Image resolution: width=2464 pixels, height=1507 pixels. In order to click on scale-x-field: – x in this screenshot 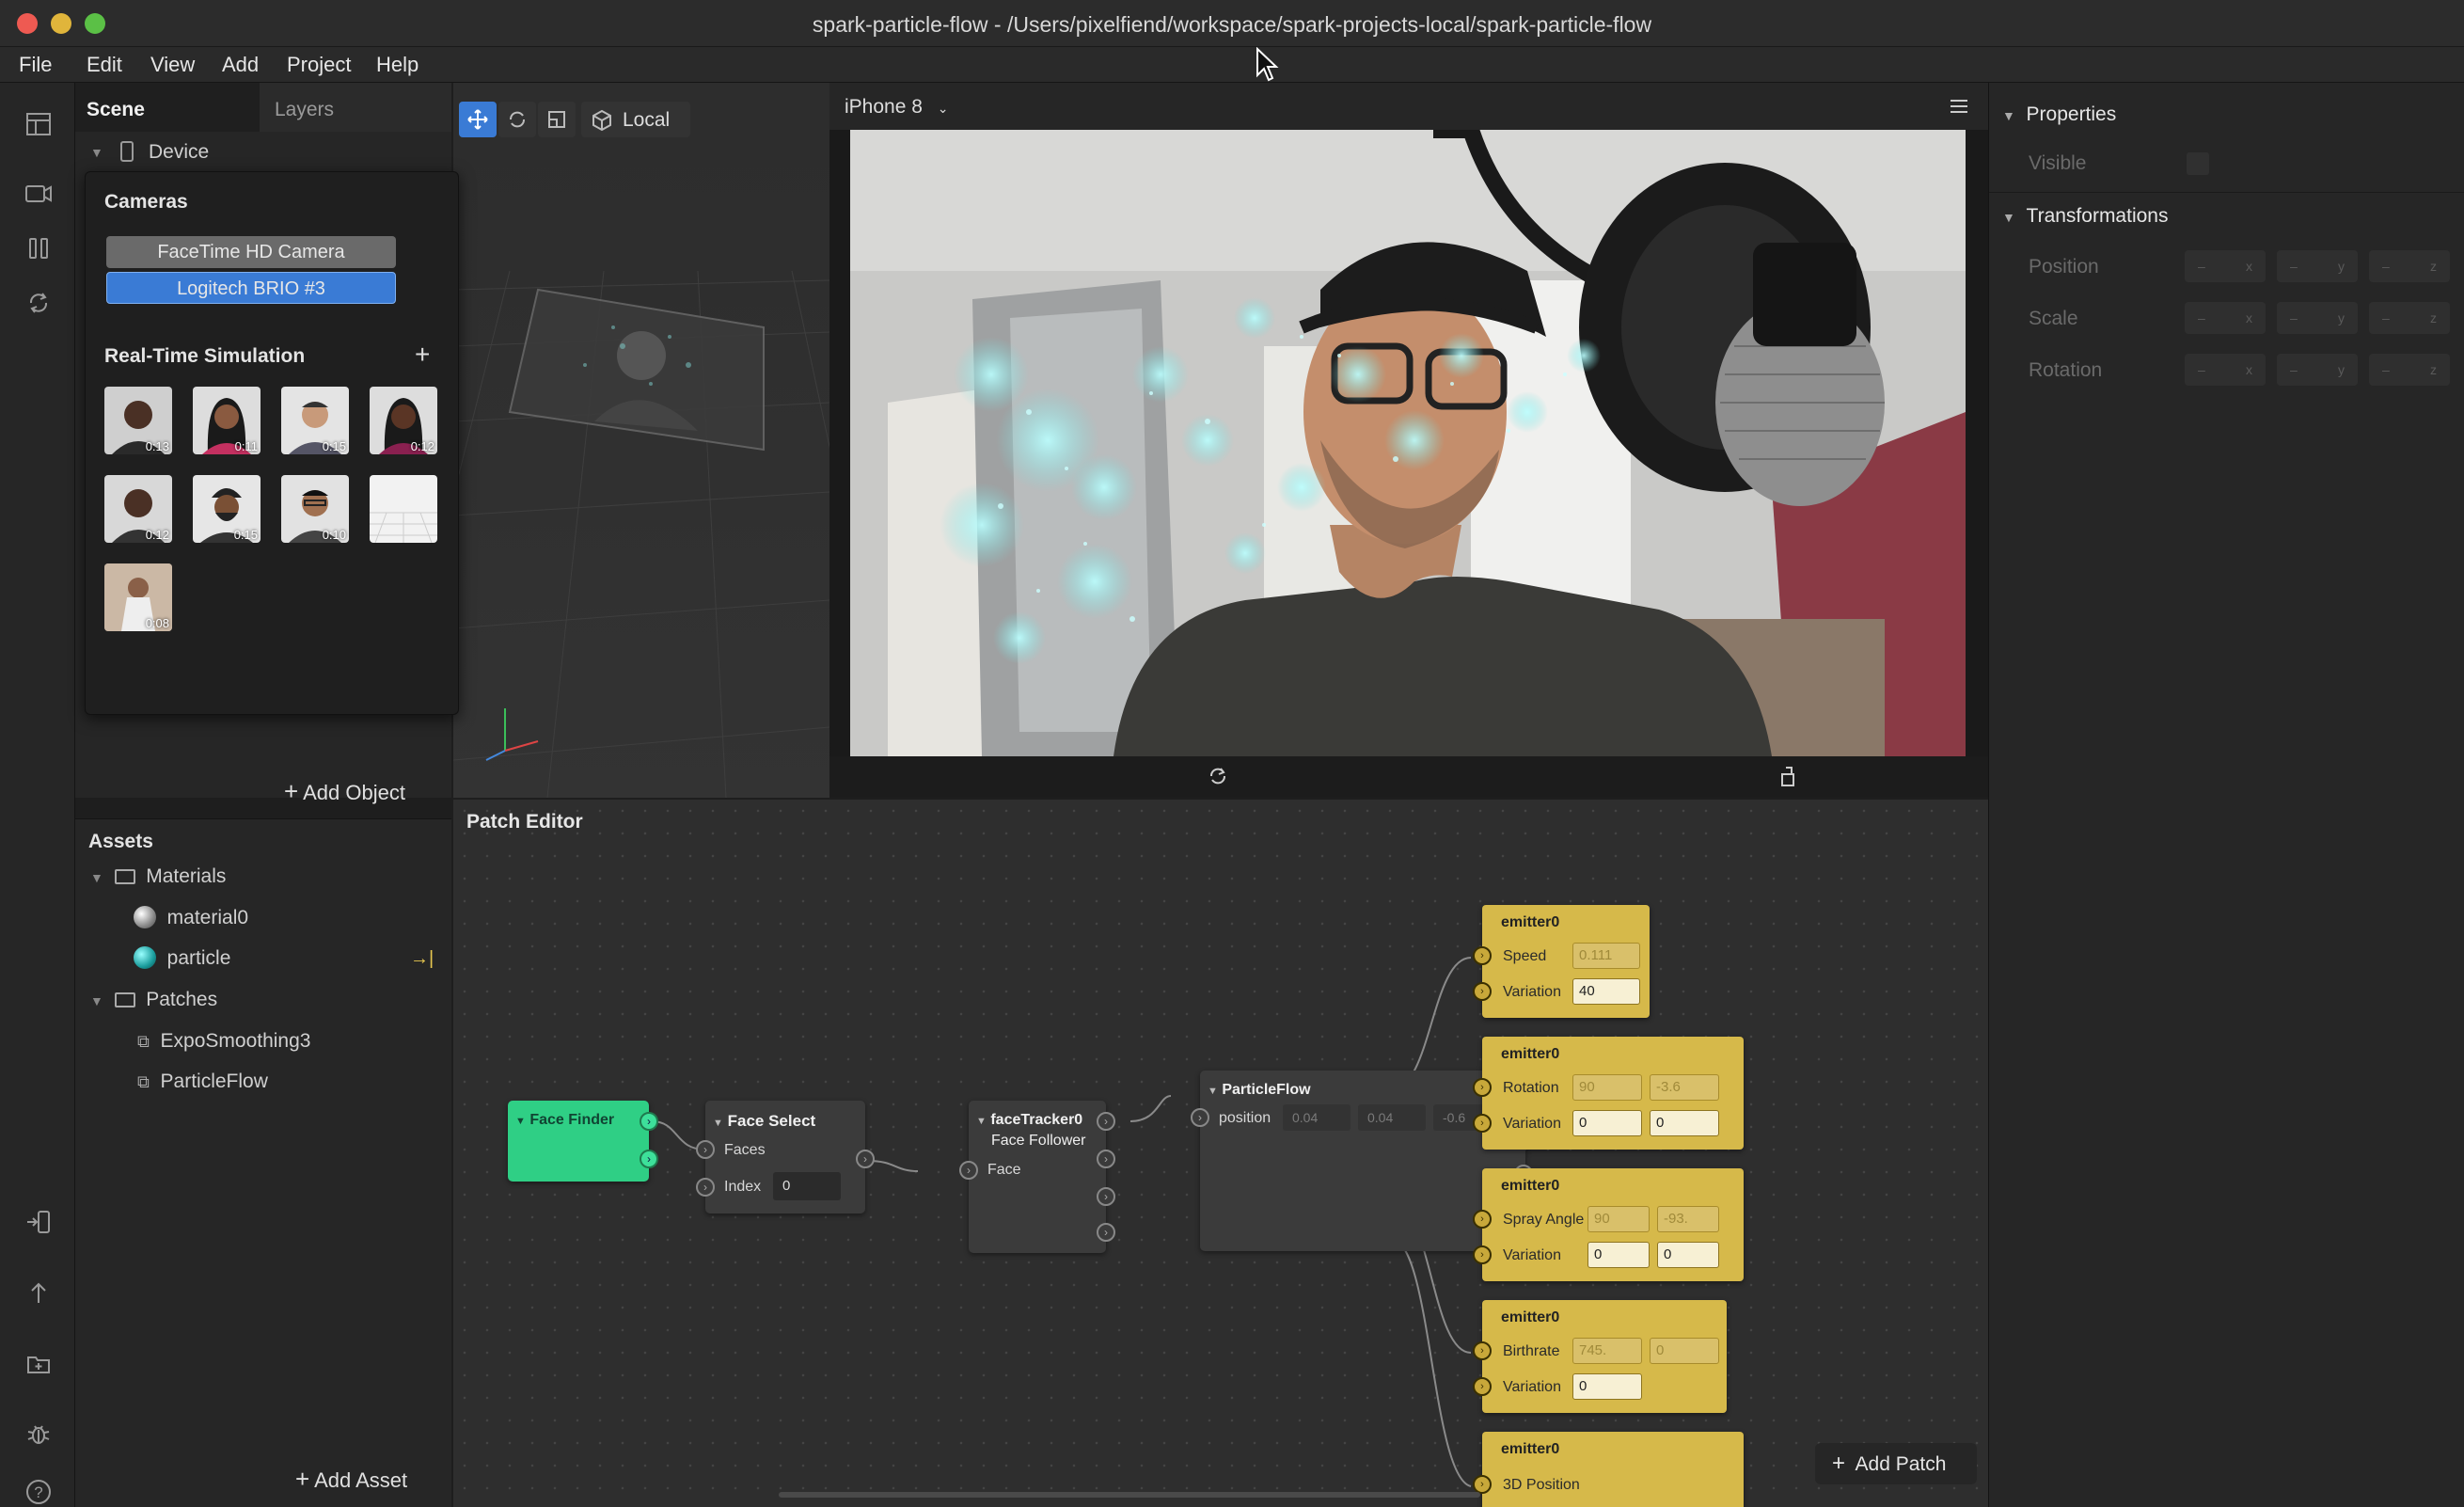, I will do `click(2225, 318)`.